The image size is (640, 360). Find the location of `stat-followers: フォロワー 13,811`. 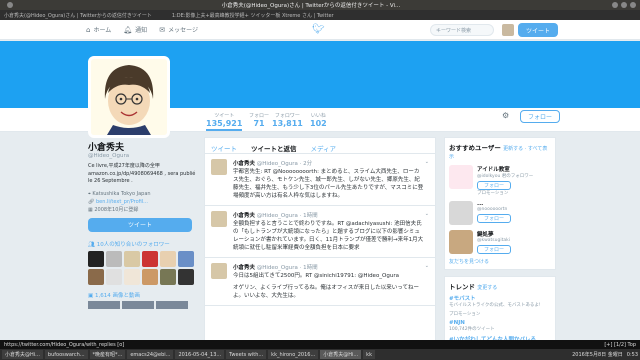

stat-followers: フォロワー 13,811 is located at coordinates (287, 120).